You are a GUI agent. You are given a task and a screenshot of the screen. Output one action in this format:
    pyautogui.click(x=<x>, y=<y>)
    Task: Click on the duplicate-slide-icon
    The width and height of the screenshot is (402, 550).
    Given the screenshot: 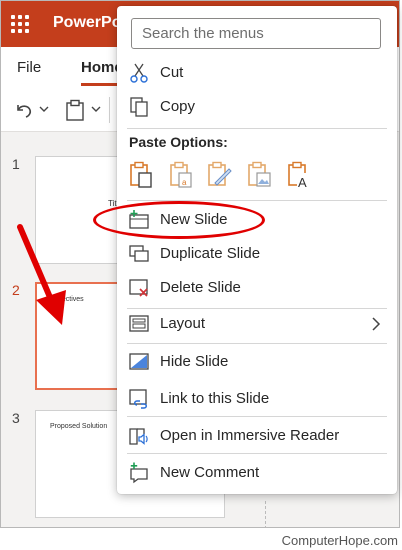 What is the action you would take?
    pyautogui.click(x=139, y=253)
    